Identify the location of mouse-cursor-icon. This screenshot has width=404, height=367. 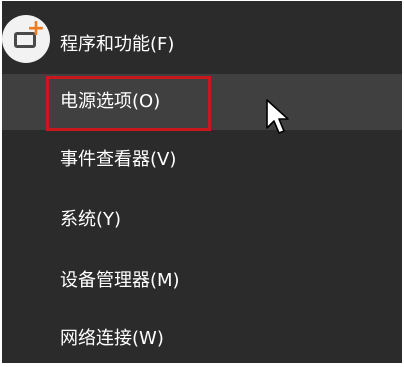
(277, 116).